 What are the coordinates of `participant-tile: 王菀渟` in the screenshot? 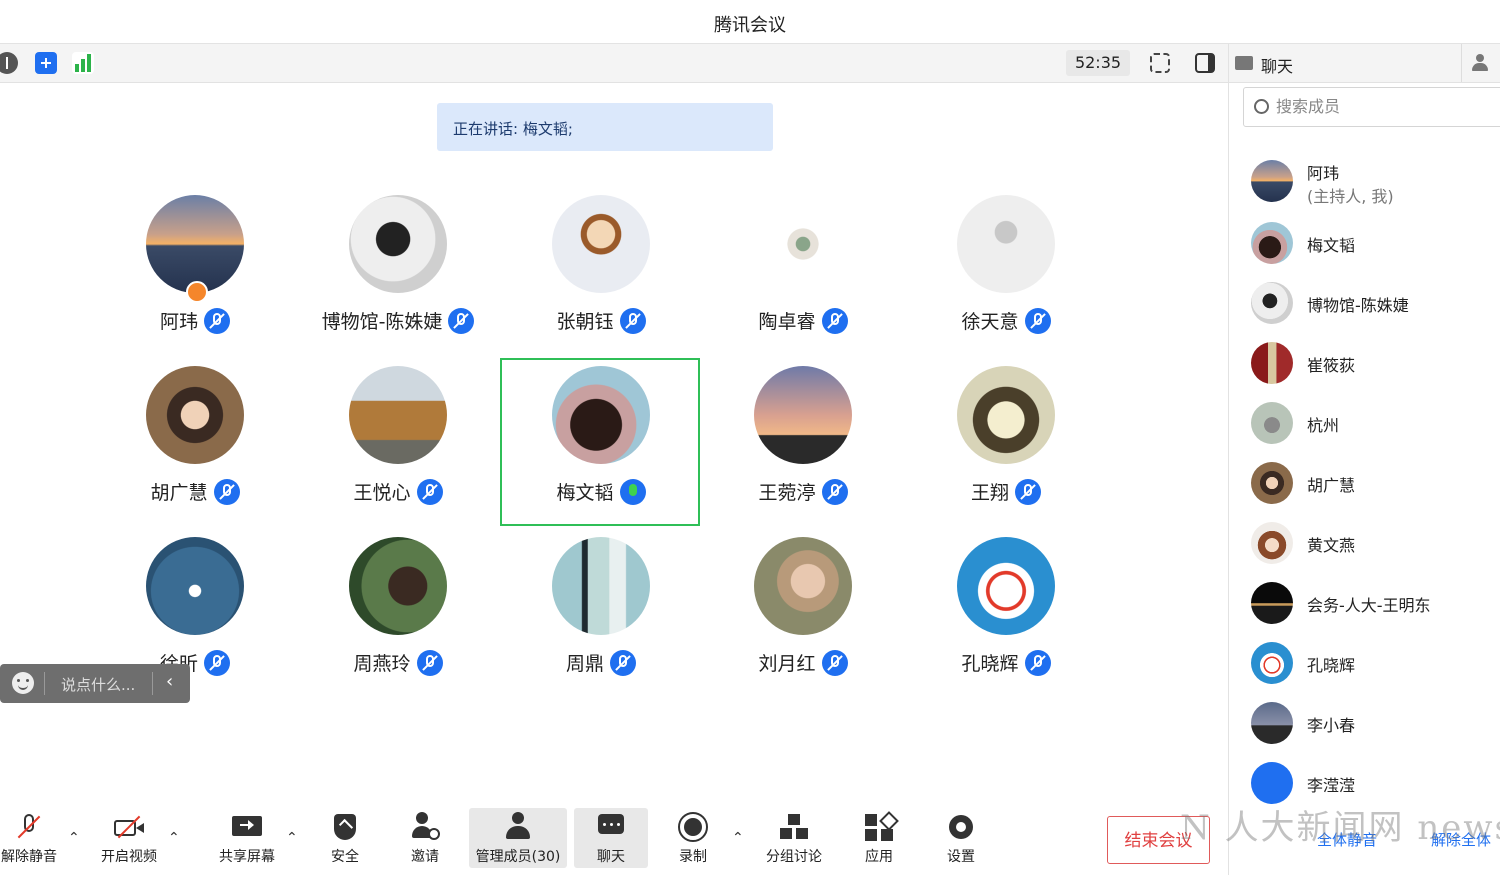 It's located at (803, 448).